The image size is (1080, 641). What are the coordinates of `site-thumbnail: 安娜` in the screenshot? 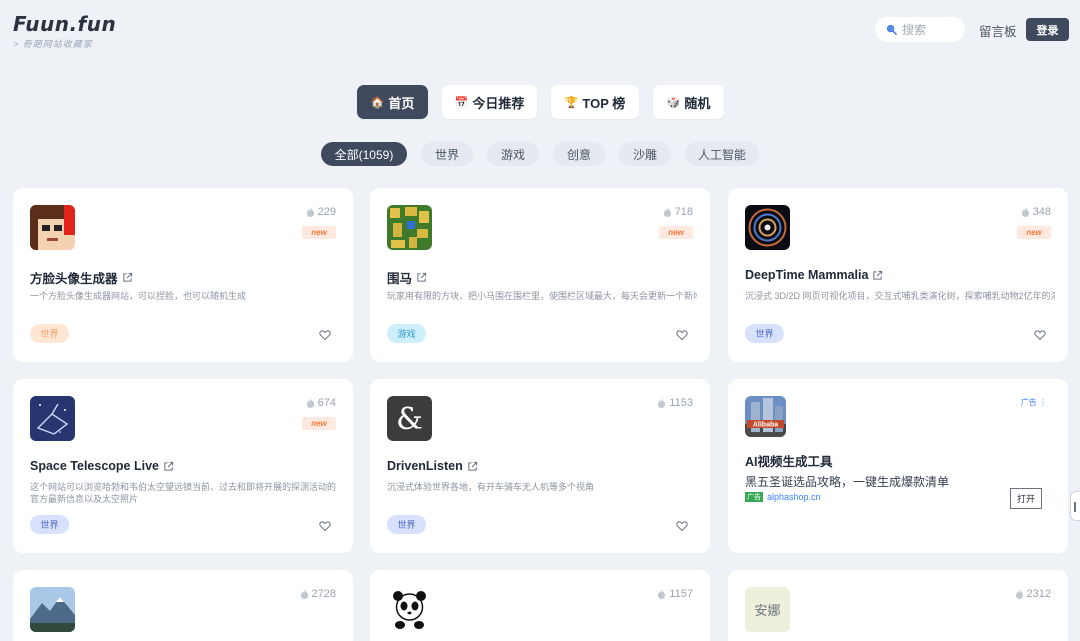 It's located at (767, 609).